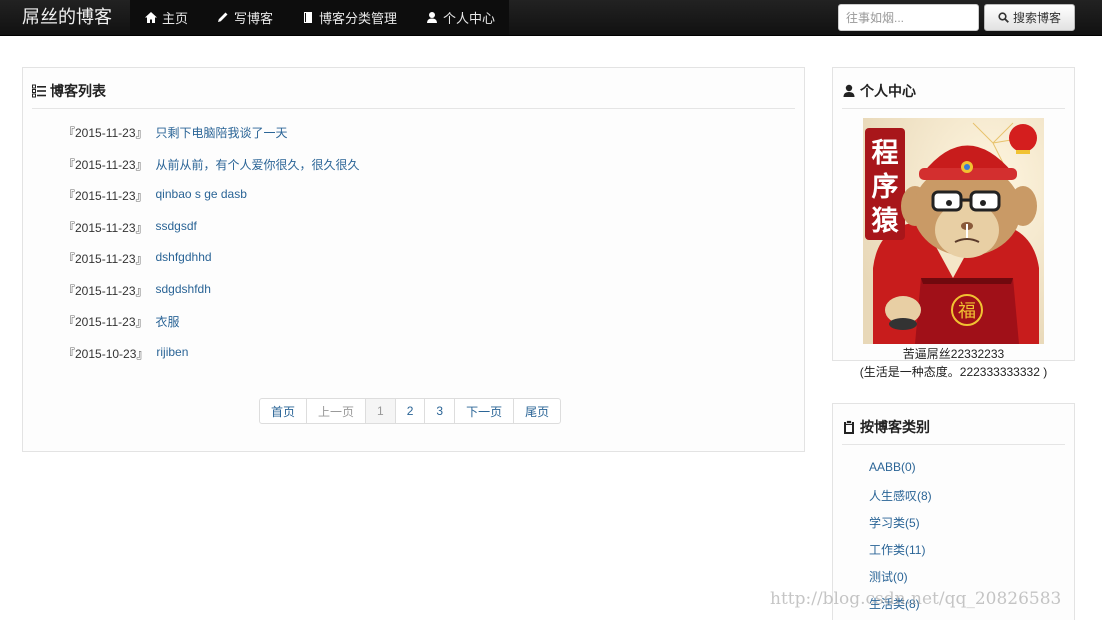 The width and height of the screenshot is (1102, 620). What do you see at coordinates (900, 581) in the screenshot?
I see `category-link: 测试(0)` at bounding box center [900, 581].